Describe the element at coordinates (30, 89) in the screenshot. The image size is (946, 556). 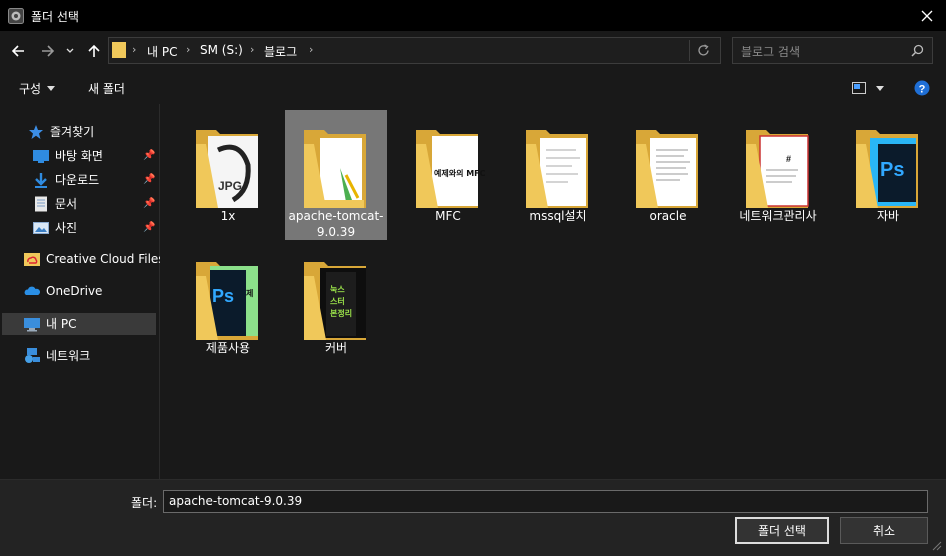
I see `organize-label: 구성` at that location.